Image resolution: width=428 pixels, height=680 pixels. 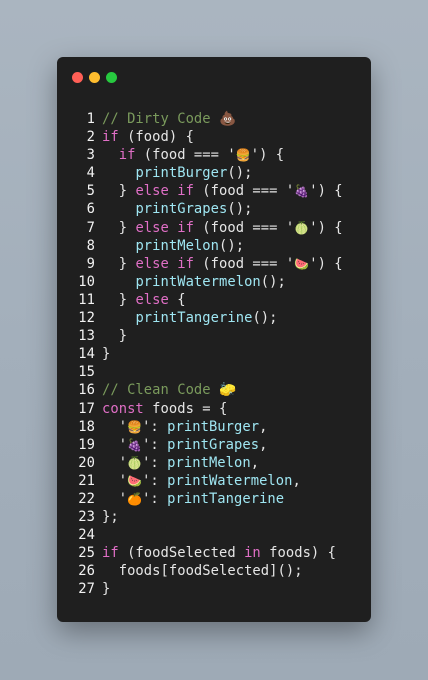 I want to click on minimize-button, so click(x=94, y=77).